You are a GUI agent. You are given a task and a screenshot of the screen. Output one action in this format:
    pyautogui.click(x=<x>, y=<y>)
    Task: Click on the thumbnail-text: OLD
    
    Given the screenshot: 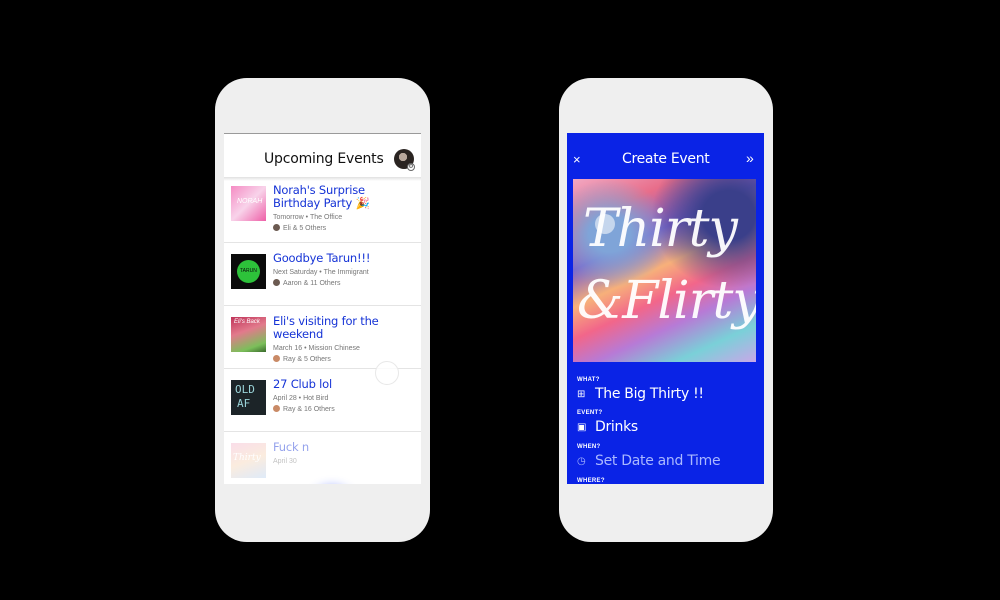 What is the action you would take?
    pyautogui.click(x=245, y=389)
    